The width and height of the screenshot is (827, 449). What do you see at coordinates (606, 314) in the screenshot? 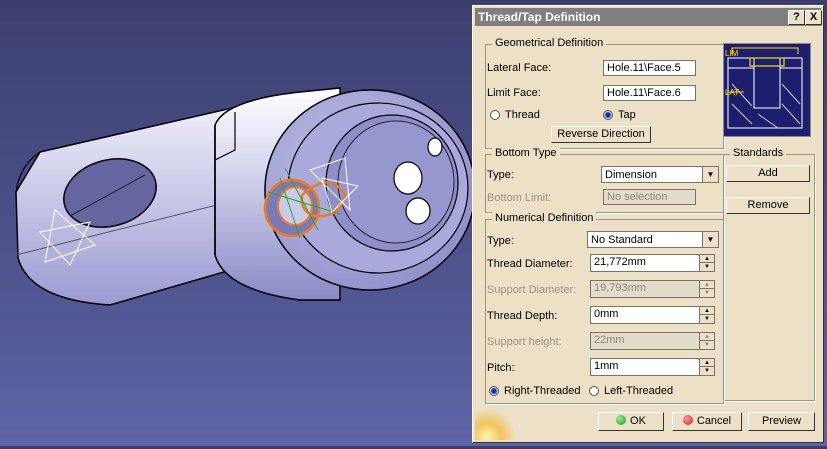
I see `thread-depth-value: 0mm` at bounding box center [606, 314].